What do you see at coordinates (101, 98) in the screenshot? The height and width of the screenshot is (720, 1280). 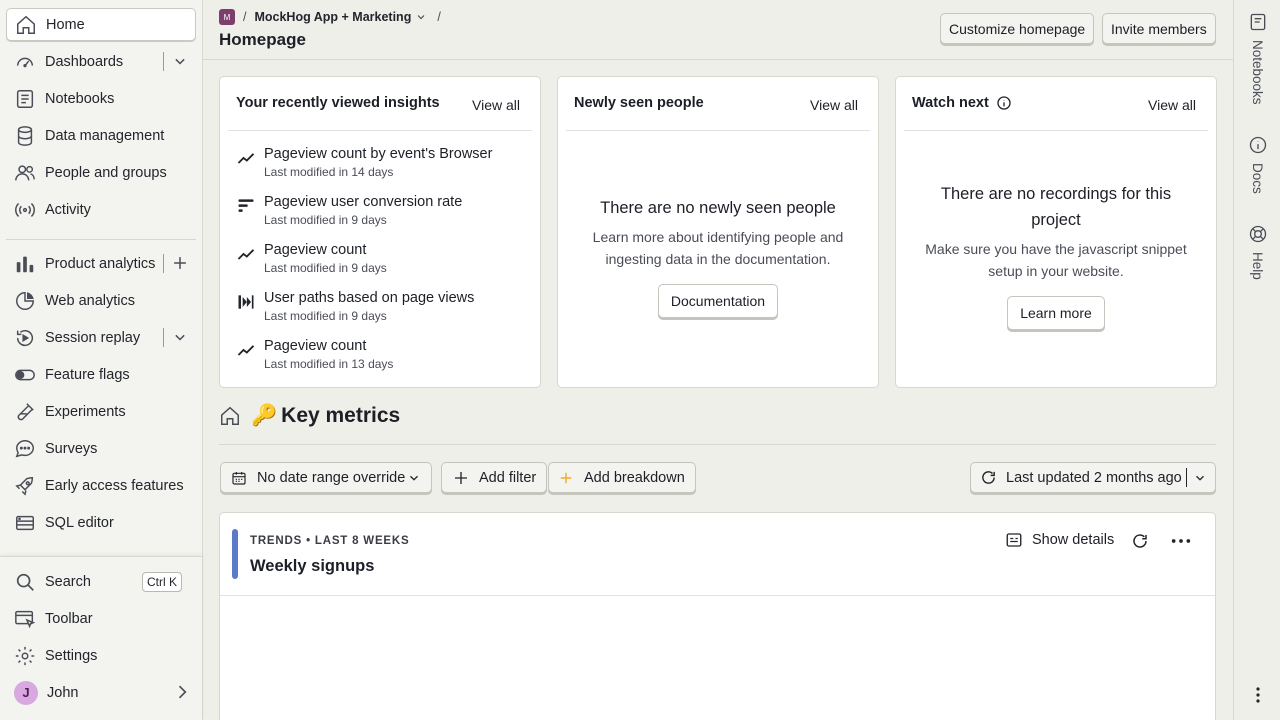 I see `sidebar-item-notebooks: Notebooks` at bounding box center [101, 98].